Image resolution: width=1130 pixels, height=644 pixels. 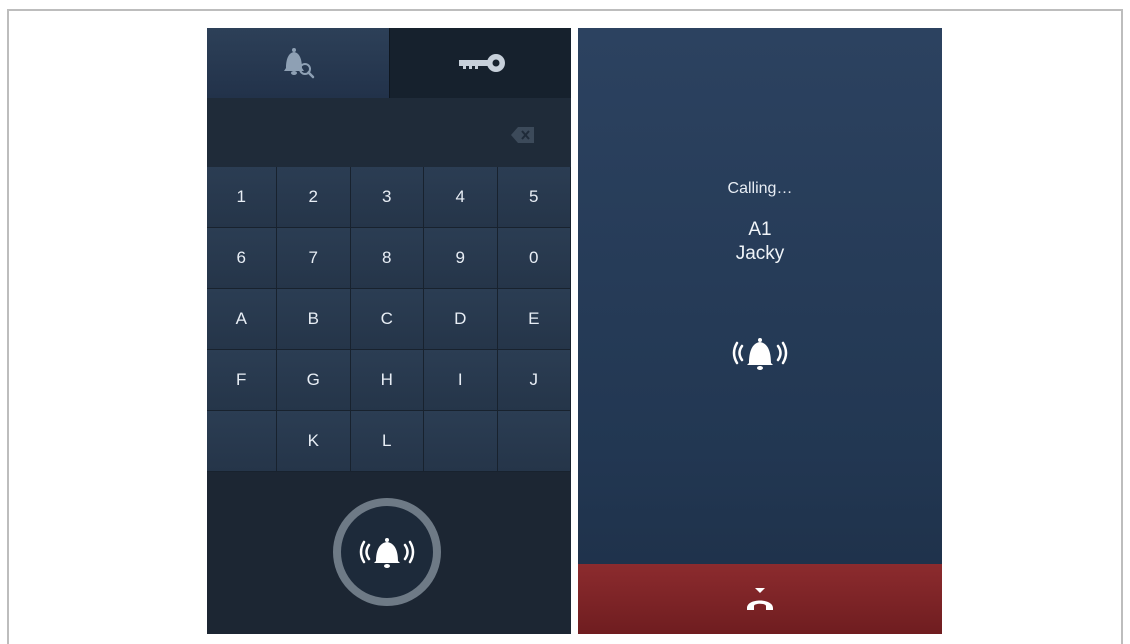 What do you see at coordinates (242, 319) in the screenshot?
I see `keypad-key-a: A` at bounding box center [242, 319].